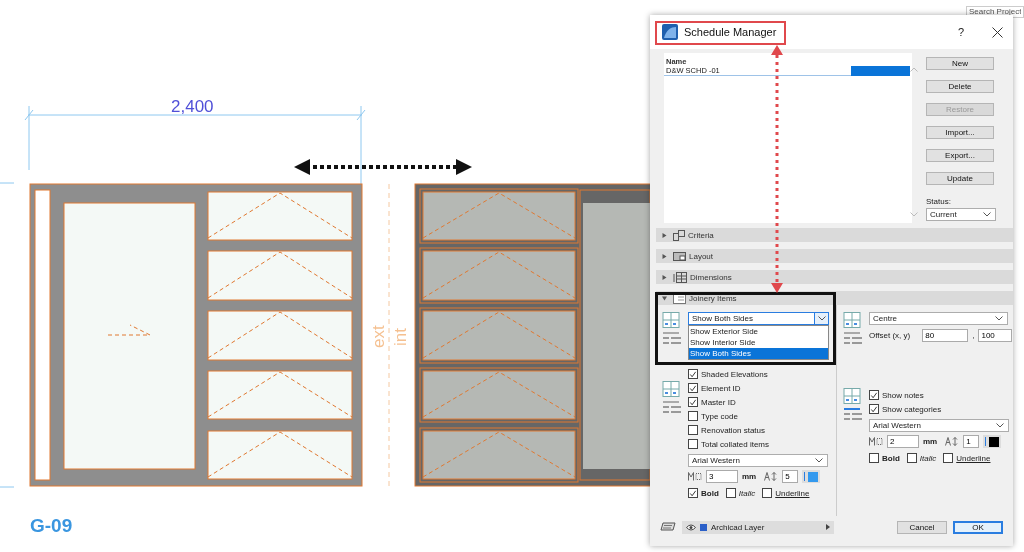 This screenshot has width=1024, height=552. What do you see at coordinates (758, 331) in the screenshot?
I see `dropdown-option: Show Exterior Side` at bounding box center [758, 331].